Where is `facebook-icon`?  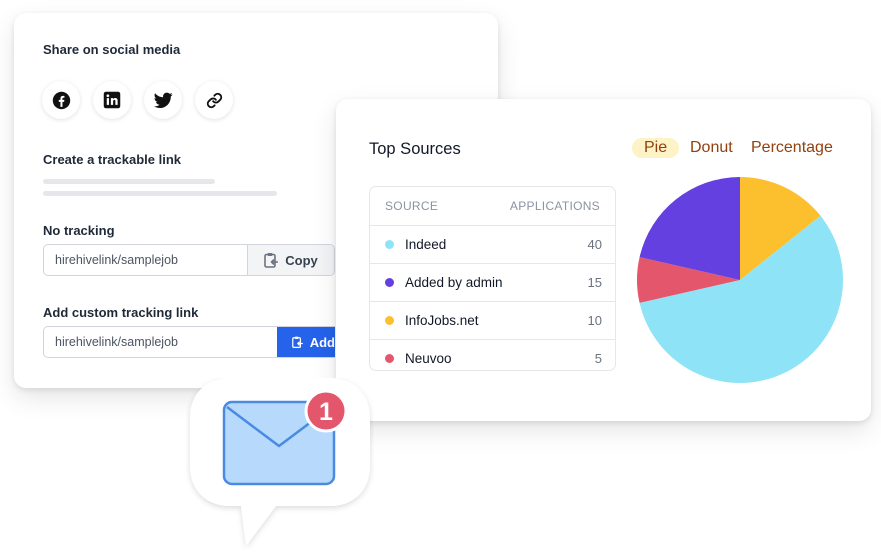 facebook-icon is located at coordinates (61, 100).